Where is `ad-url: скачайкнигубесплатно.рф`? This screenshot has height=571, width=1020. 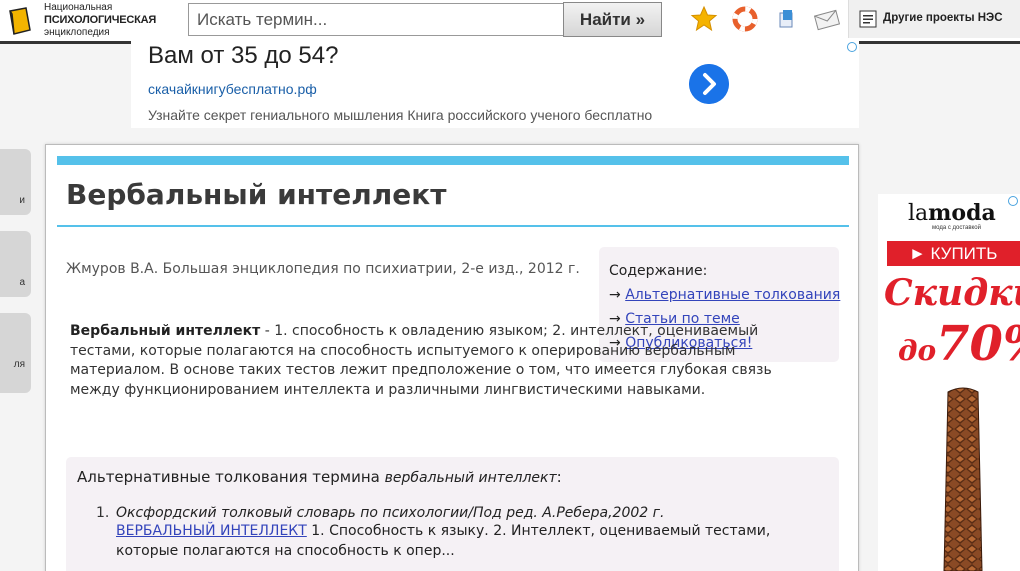
ad-url: скачайкнигубесплатно.рф is located at coordinates (232, 89).